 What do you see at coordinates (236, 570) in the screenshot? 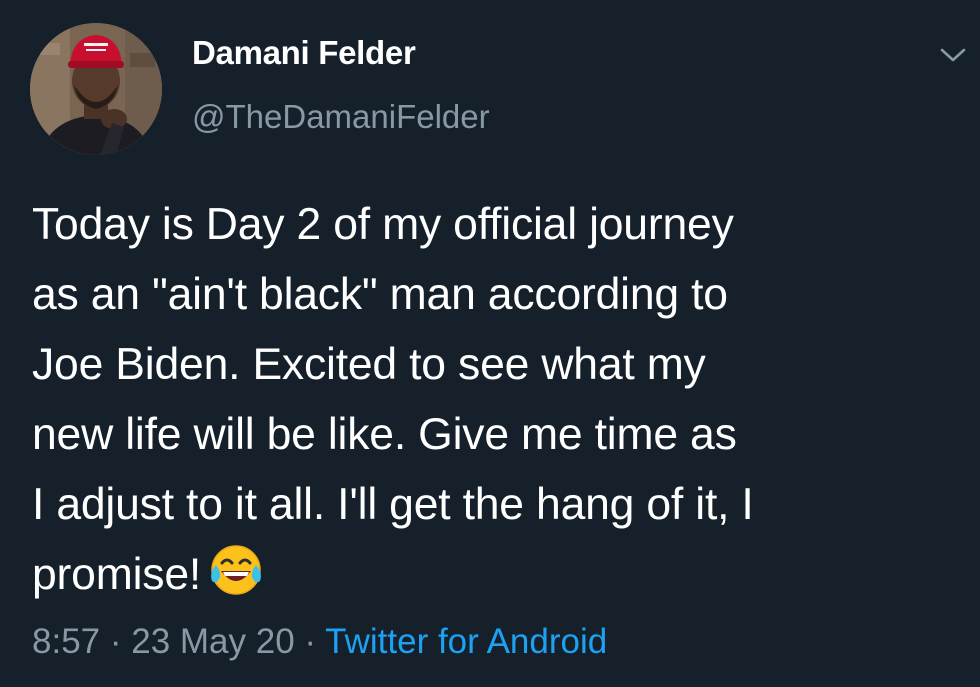
I see `face-with-tears-of-joy-icon` at bounding box center [236, 570].